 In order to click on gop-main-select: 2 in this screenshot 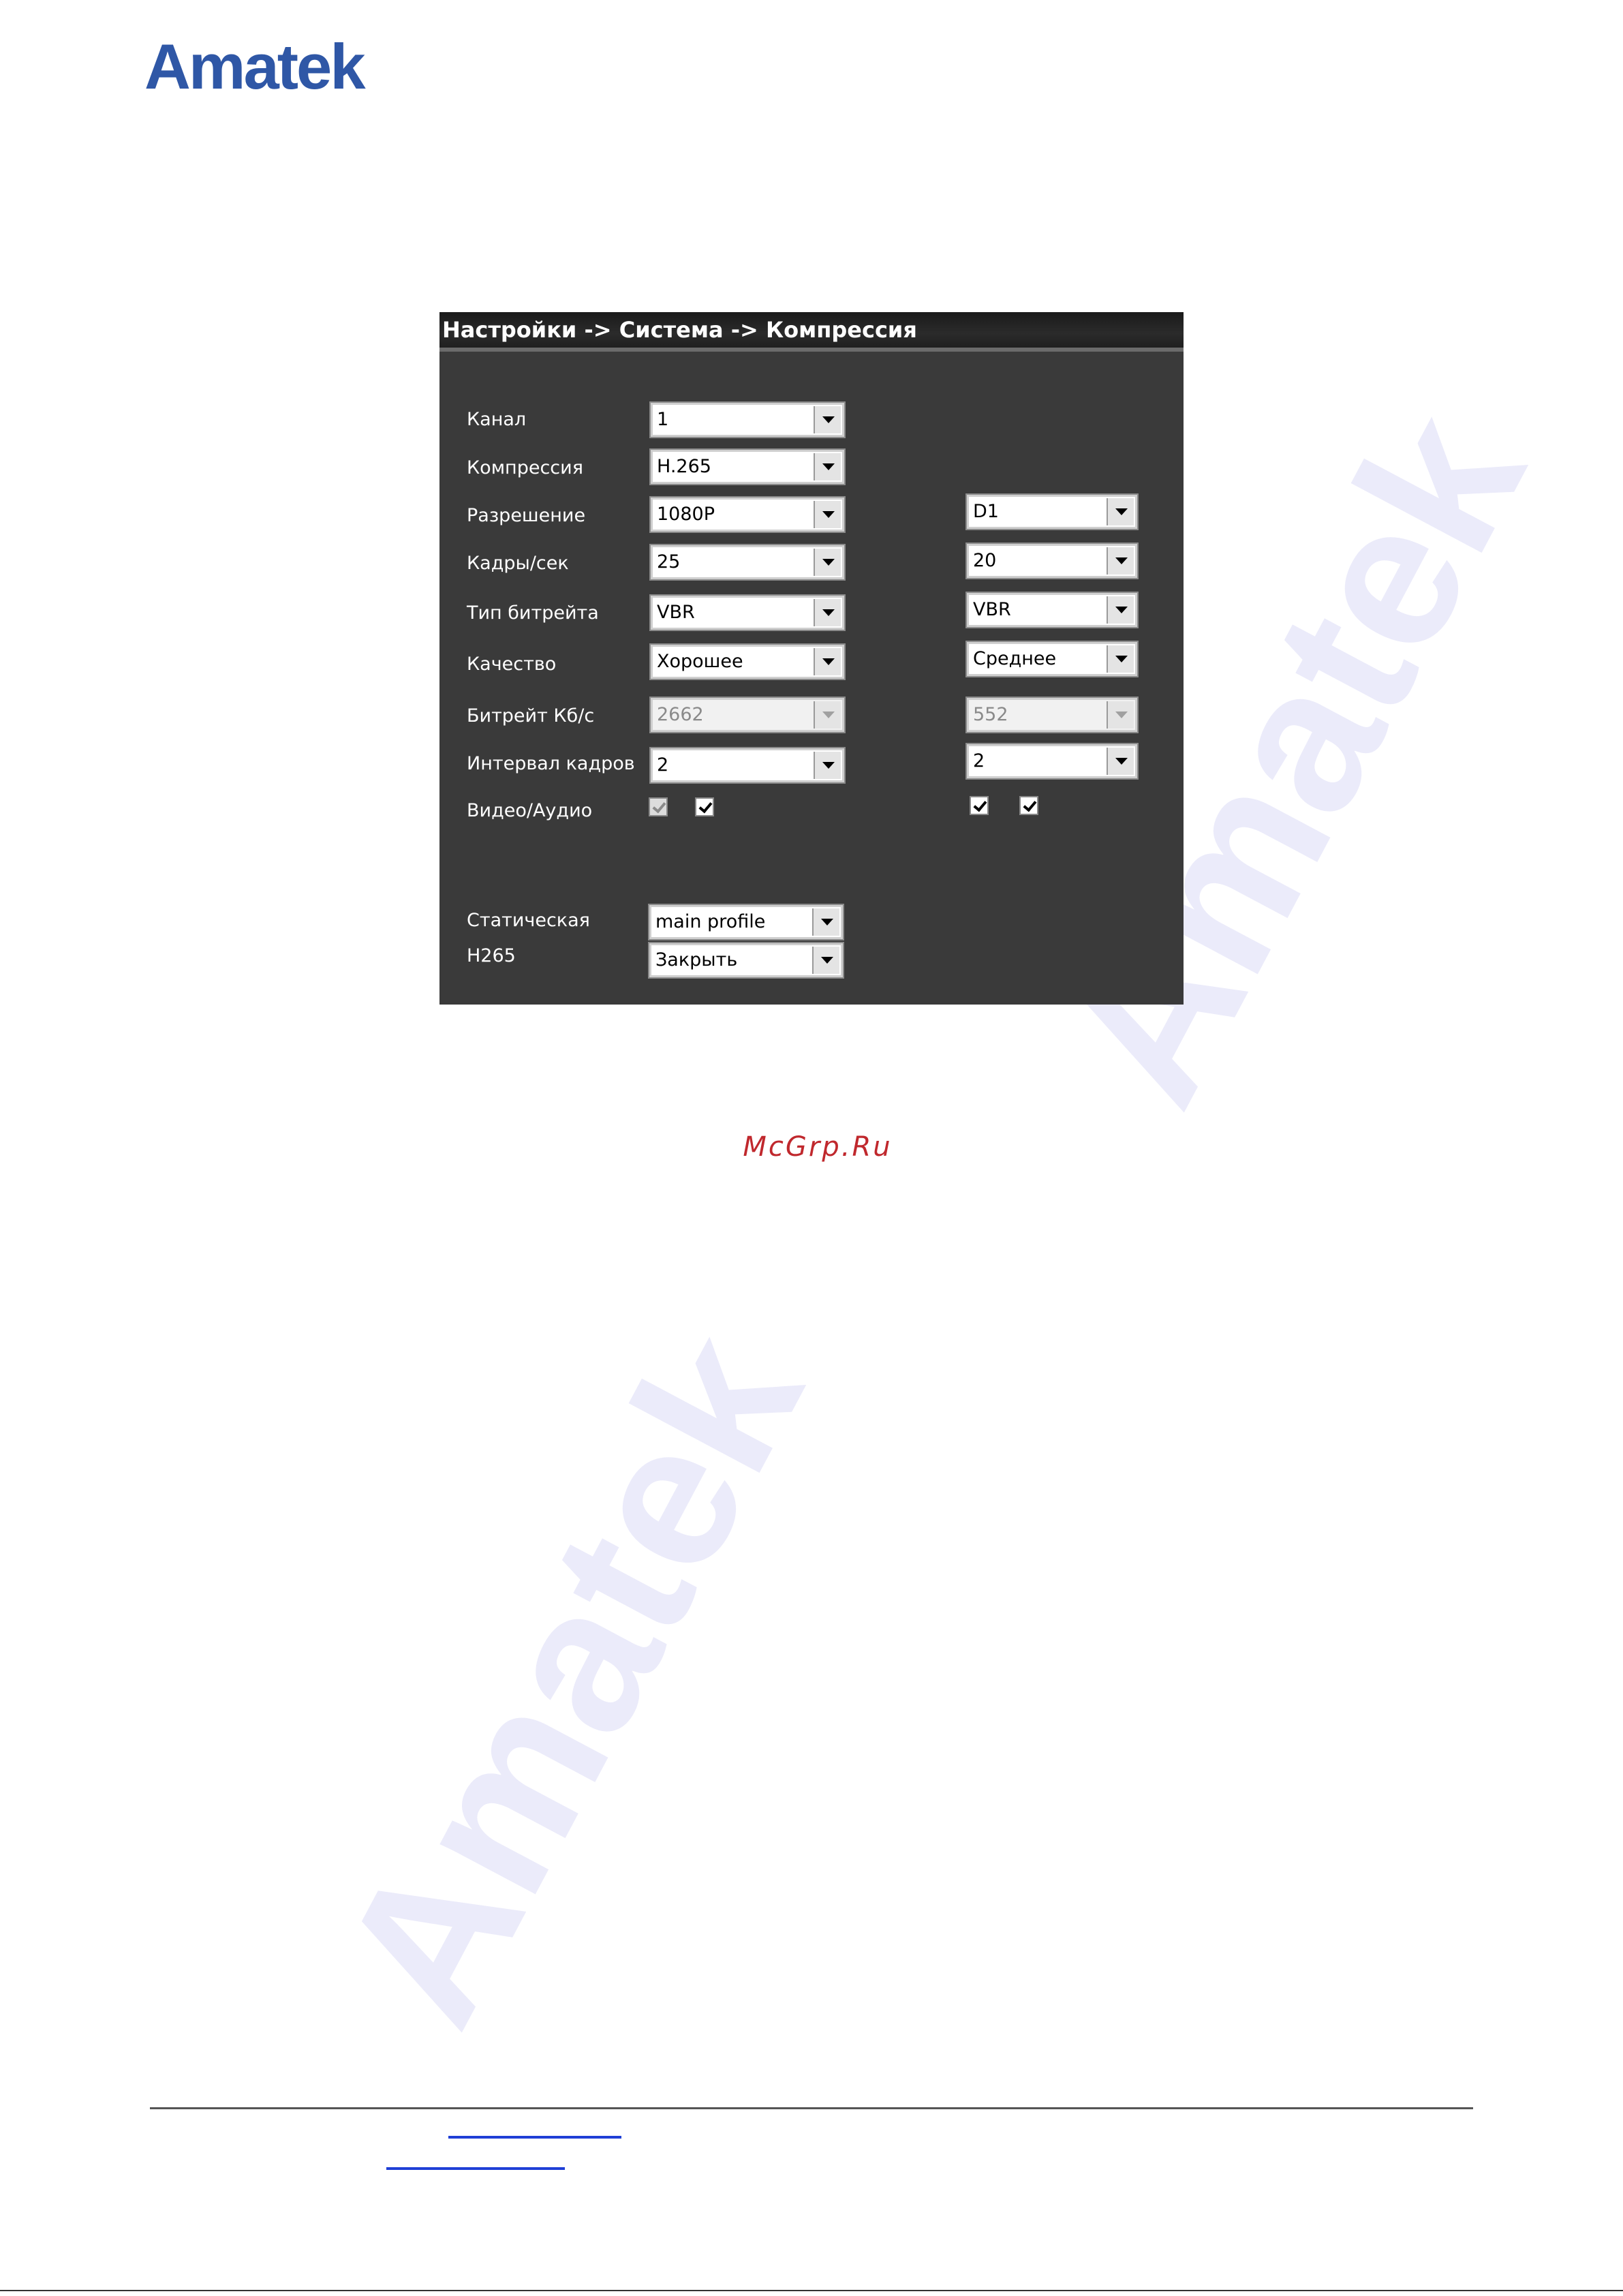, I will do `click(747, 766)`.